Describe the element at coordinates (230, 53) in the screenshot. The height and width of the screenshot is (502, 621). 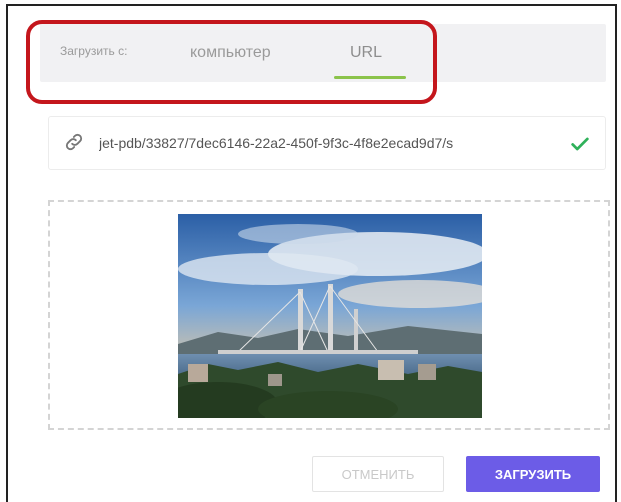
I see `tab-computer: компьютер` at that location.